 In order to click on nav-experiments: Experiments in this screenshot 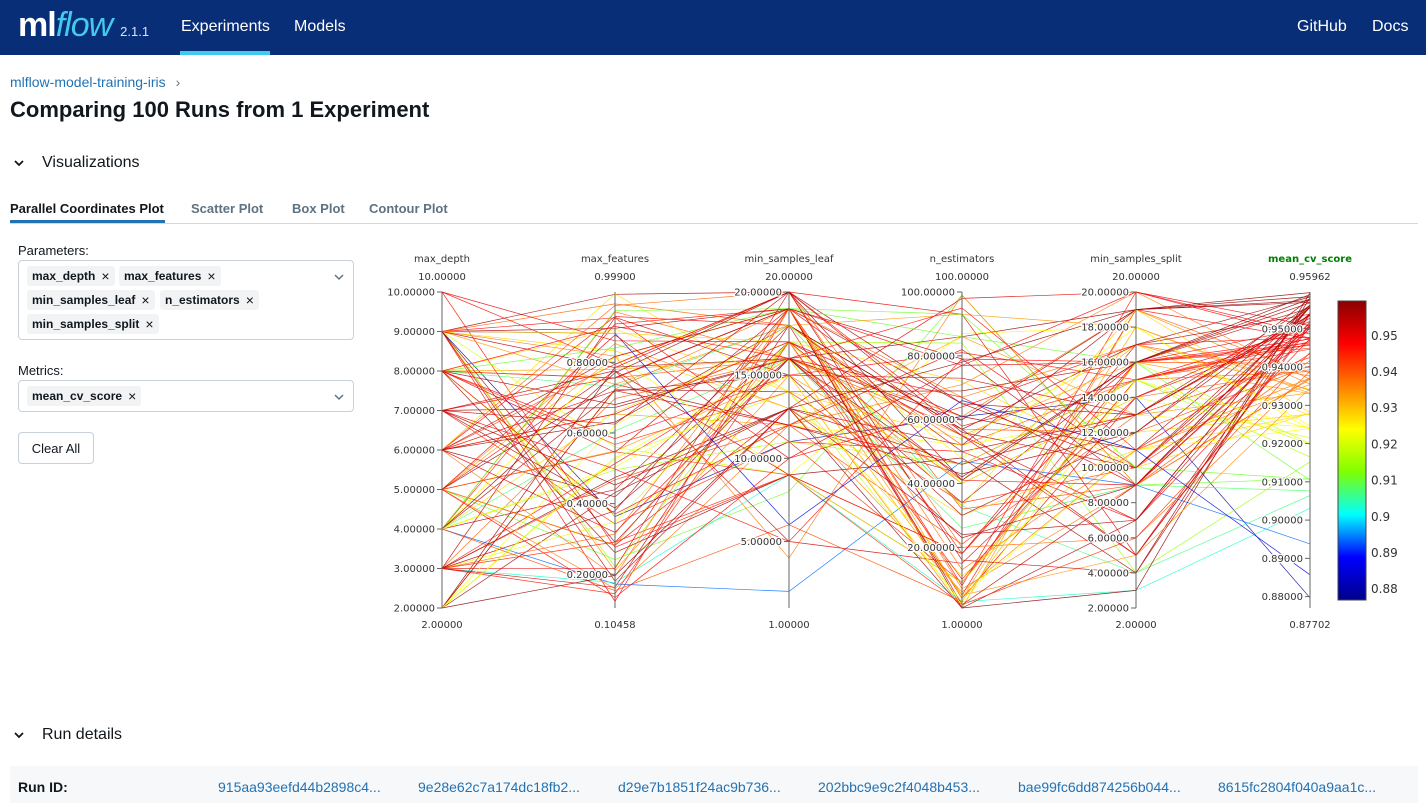, I will do `click(225, 27)`.